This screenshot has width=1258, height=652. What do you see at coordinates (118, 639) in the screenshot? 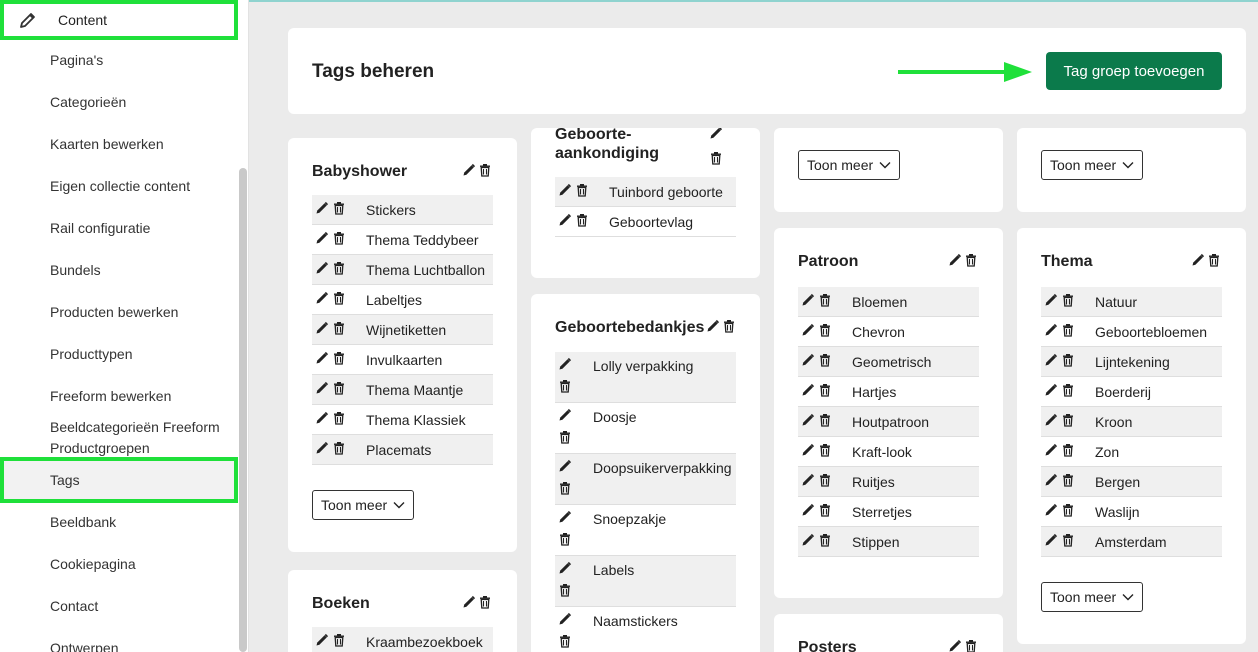
I see `sidebar-item-ontwerpen: Ontwerpen` at bounding box center [118, 639].